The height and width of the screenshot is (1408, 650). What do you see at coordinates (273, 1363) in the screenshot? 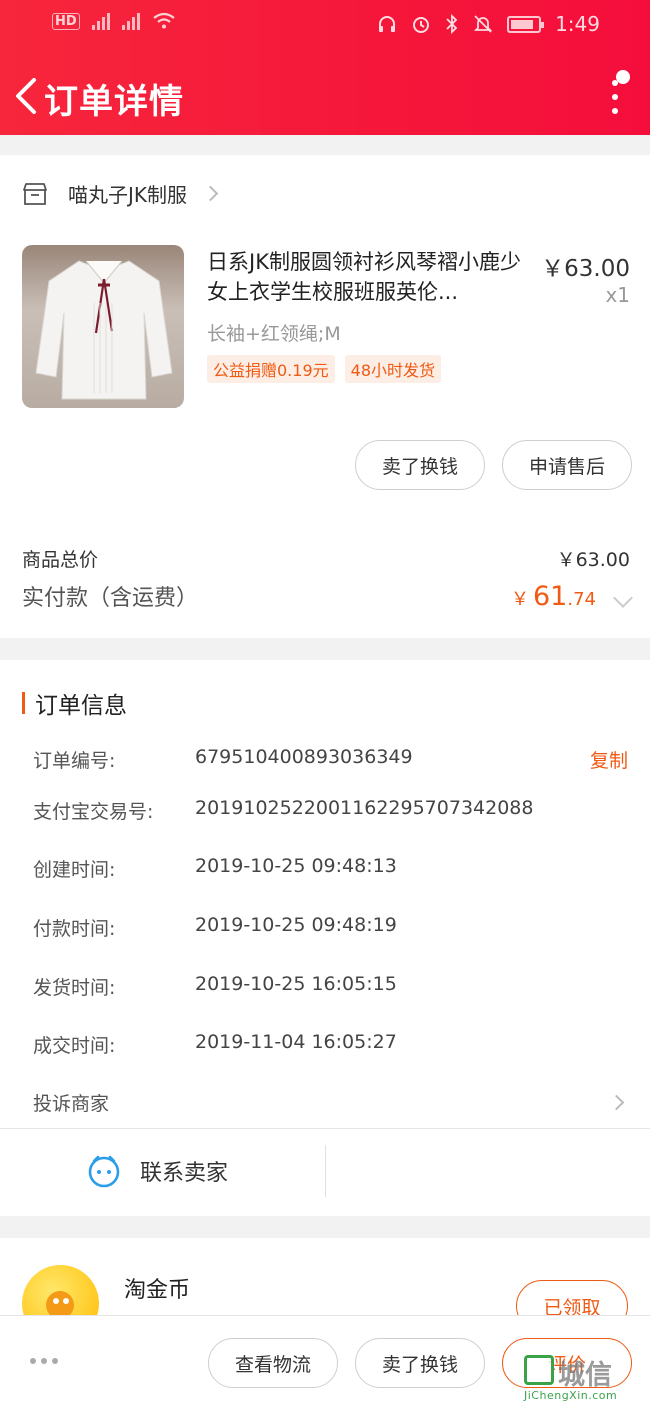
I see `view-logistics-button: 查看物流` at bounding box center [273, 1363].